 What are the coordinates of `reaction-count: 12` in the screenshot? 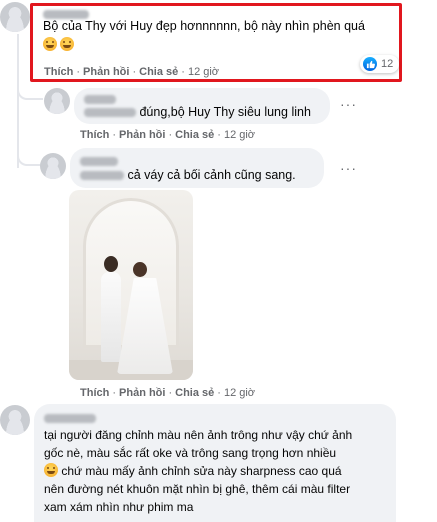 It's located at (387, 64).